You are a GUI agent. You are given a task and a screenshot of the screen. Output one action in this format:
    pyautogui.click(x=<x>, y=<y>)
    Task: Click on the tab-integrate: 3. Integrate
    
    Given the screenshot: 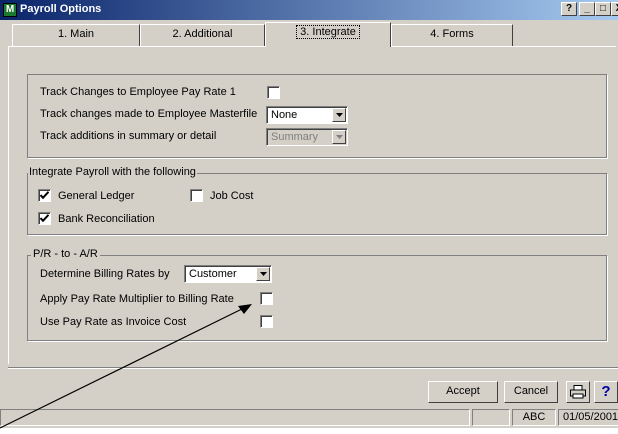 What is the action you would take?
    pyautogui.click(x=328, y=34)
    